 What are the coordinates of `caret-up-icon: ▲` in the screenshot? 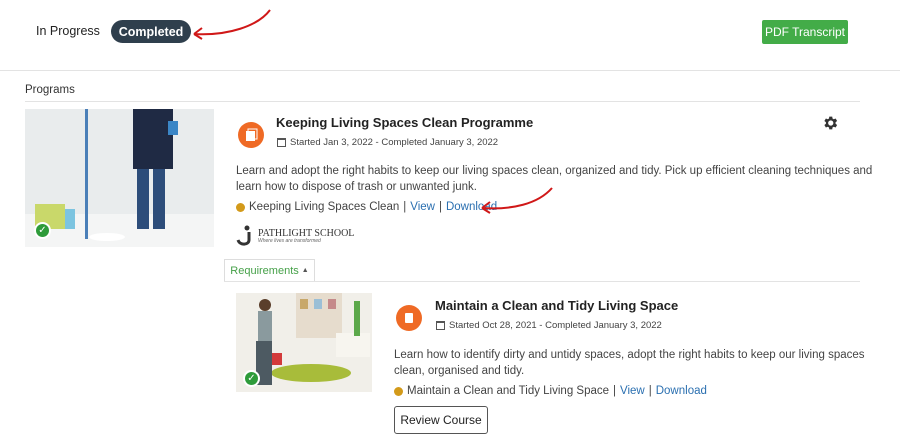 It's located at (305, 270).